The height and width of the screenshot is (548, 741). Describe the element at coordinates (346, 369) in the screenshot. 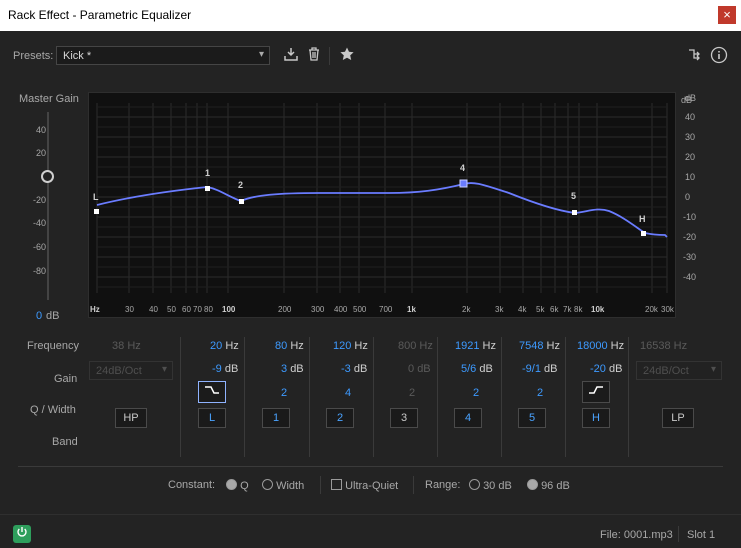

I see `band2-gain-value: -3` at that location.